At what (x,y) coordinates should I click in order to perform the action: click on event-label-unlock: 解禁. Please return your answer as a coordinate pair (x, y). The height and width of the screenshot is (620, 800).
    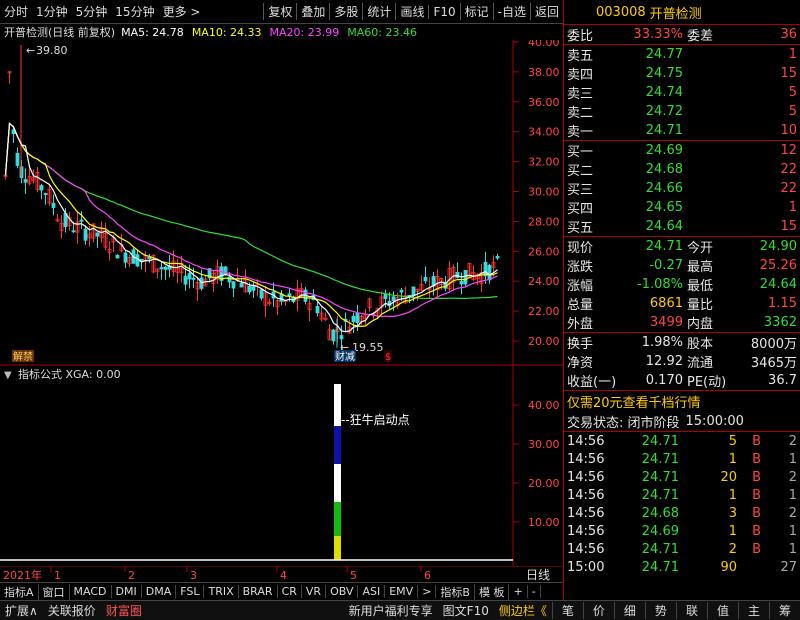
    Looking at the image, I should click on (23, 356).